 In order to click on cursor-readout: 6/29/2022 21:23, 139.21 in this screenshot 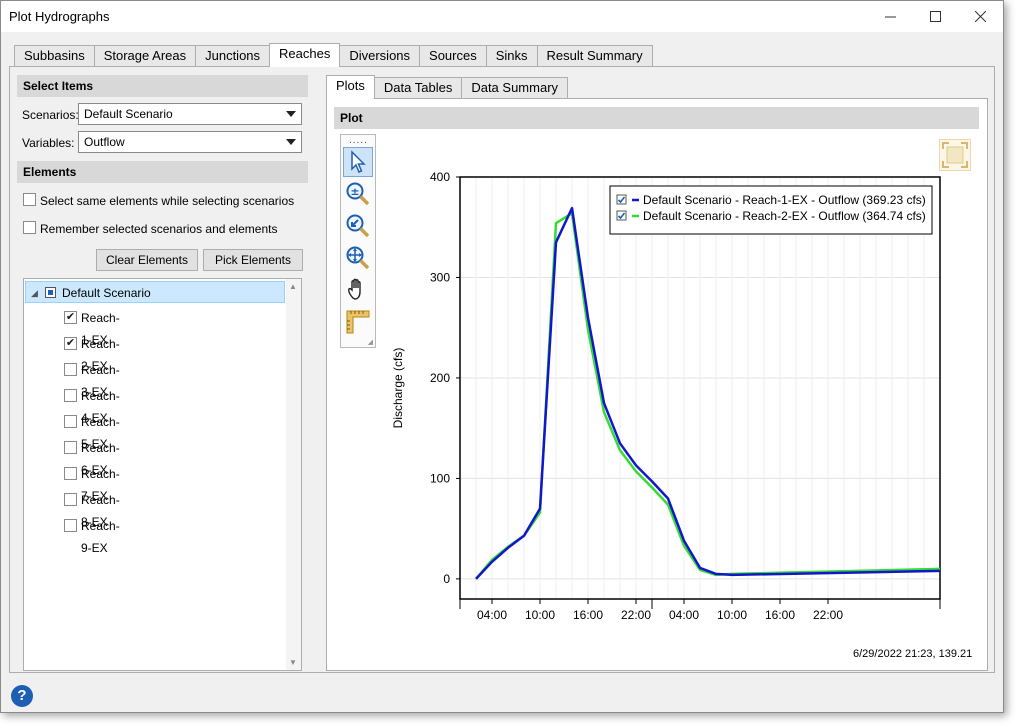, I will do `click(913, 654)`.